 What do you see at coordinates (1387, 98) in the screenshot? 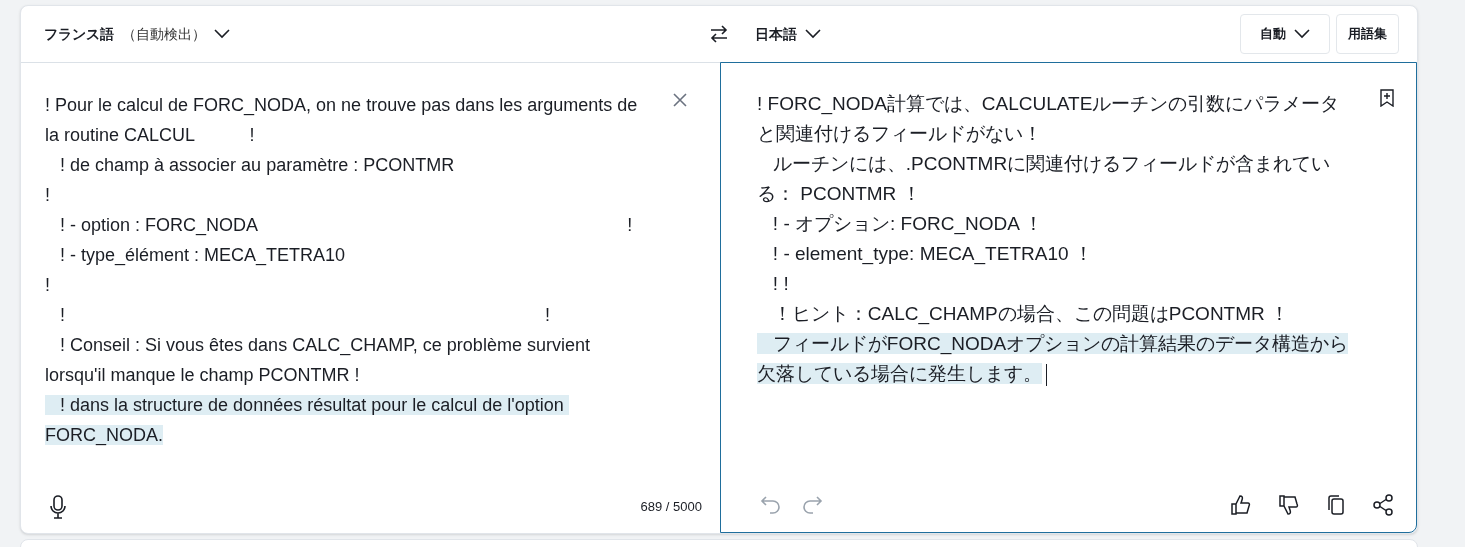
I see `bookmark-plus-icon` at bounding box center [1387, 98].